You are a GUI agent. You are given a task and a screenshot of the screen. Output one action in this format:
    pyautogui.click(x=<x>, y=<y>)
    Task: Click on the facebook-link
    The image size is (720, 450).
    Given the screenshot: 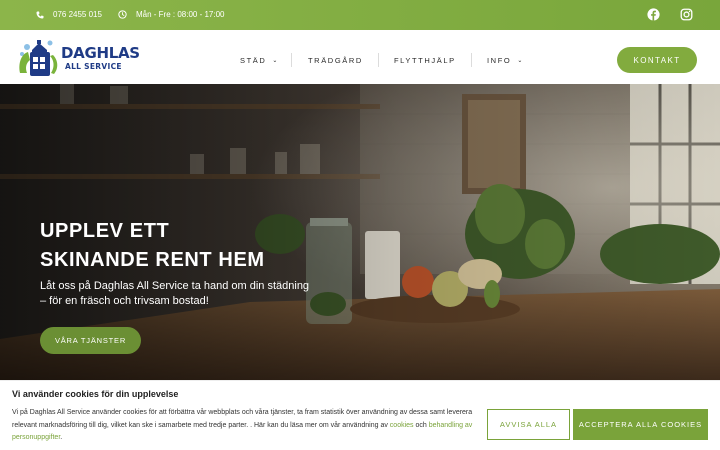 What is the action you would take?
    pyautogui.click(x=653, y=14)
    